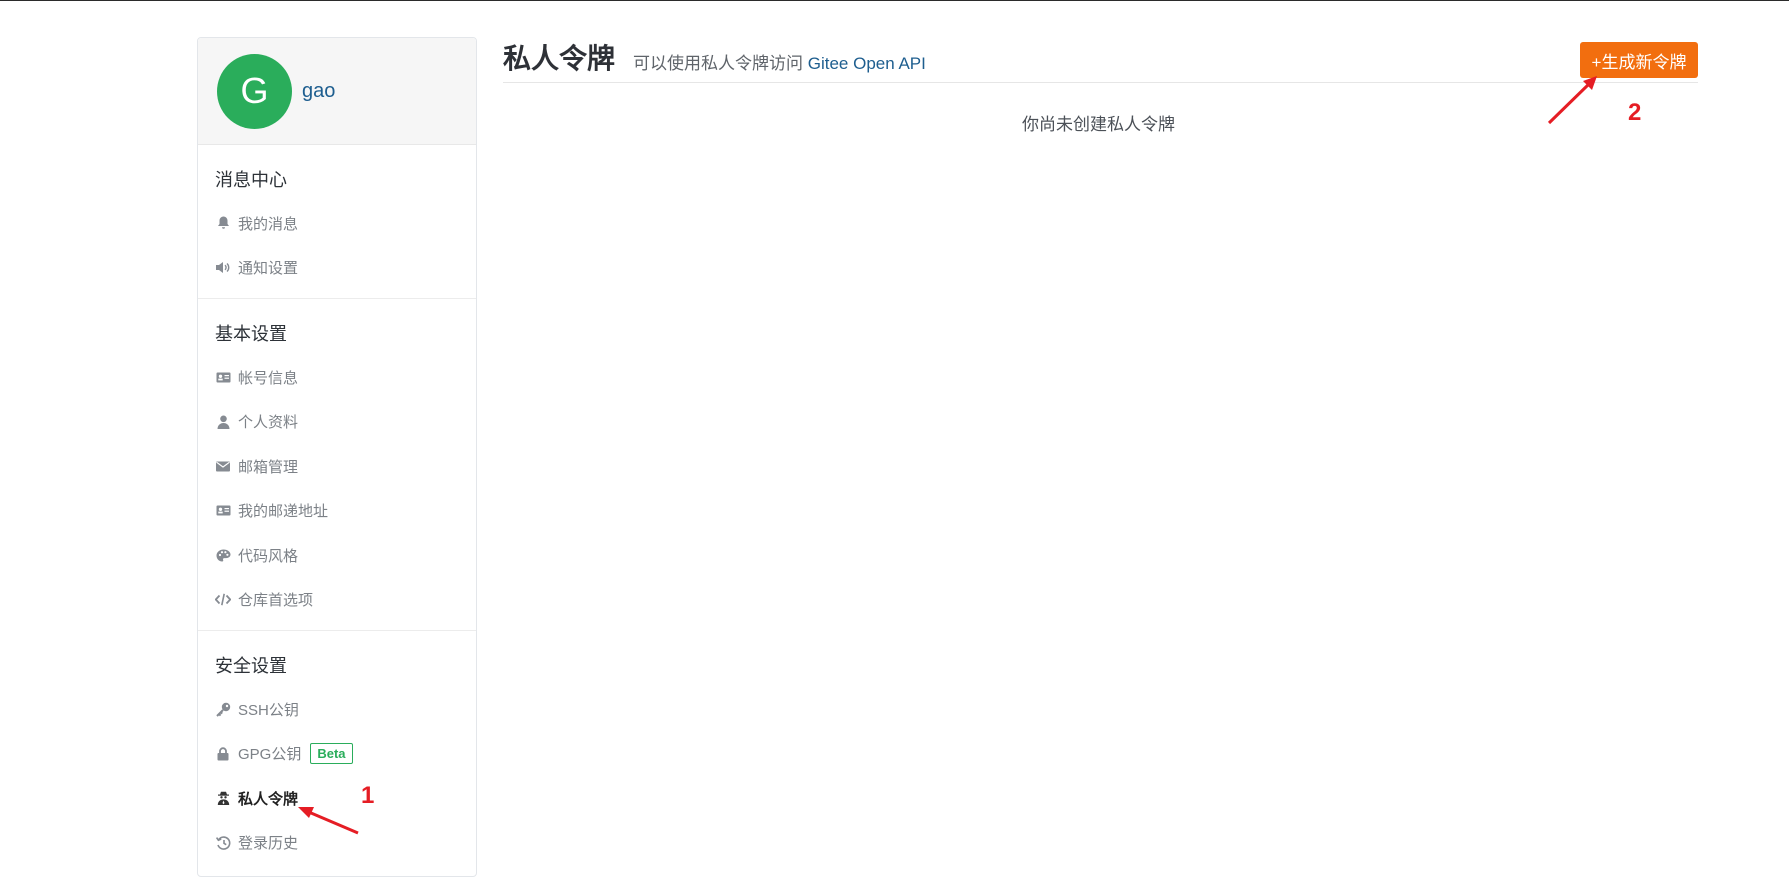 The height and width of the screenshot is (877, 1789). I want to click on sidebar-item-account-info: 帐号信息, so click(337, 377).